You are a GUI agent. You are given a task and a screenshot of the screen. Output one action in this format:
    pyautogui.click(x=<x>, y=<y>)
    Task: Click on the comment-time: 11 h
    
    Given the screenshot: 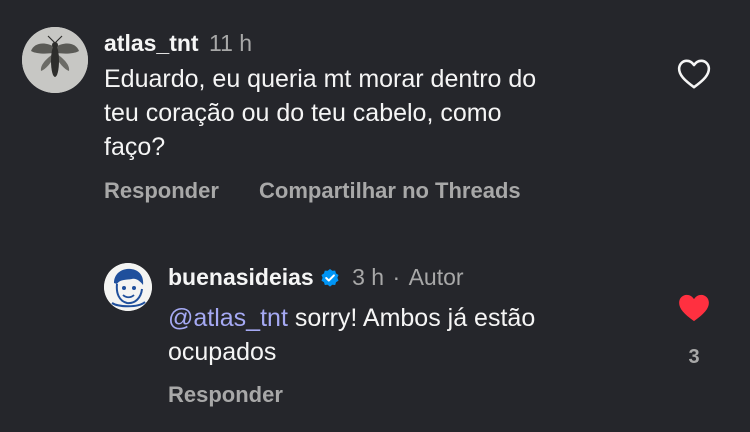 What is the action you would take?
    pyautogui.click(x=230, y=43)
    